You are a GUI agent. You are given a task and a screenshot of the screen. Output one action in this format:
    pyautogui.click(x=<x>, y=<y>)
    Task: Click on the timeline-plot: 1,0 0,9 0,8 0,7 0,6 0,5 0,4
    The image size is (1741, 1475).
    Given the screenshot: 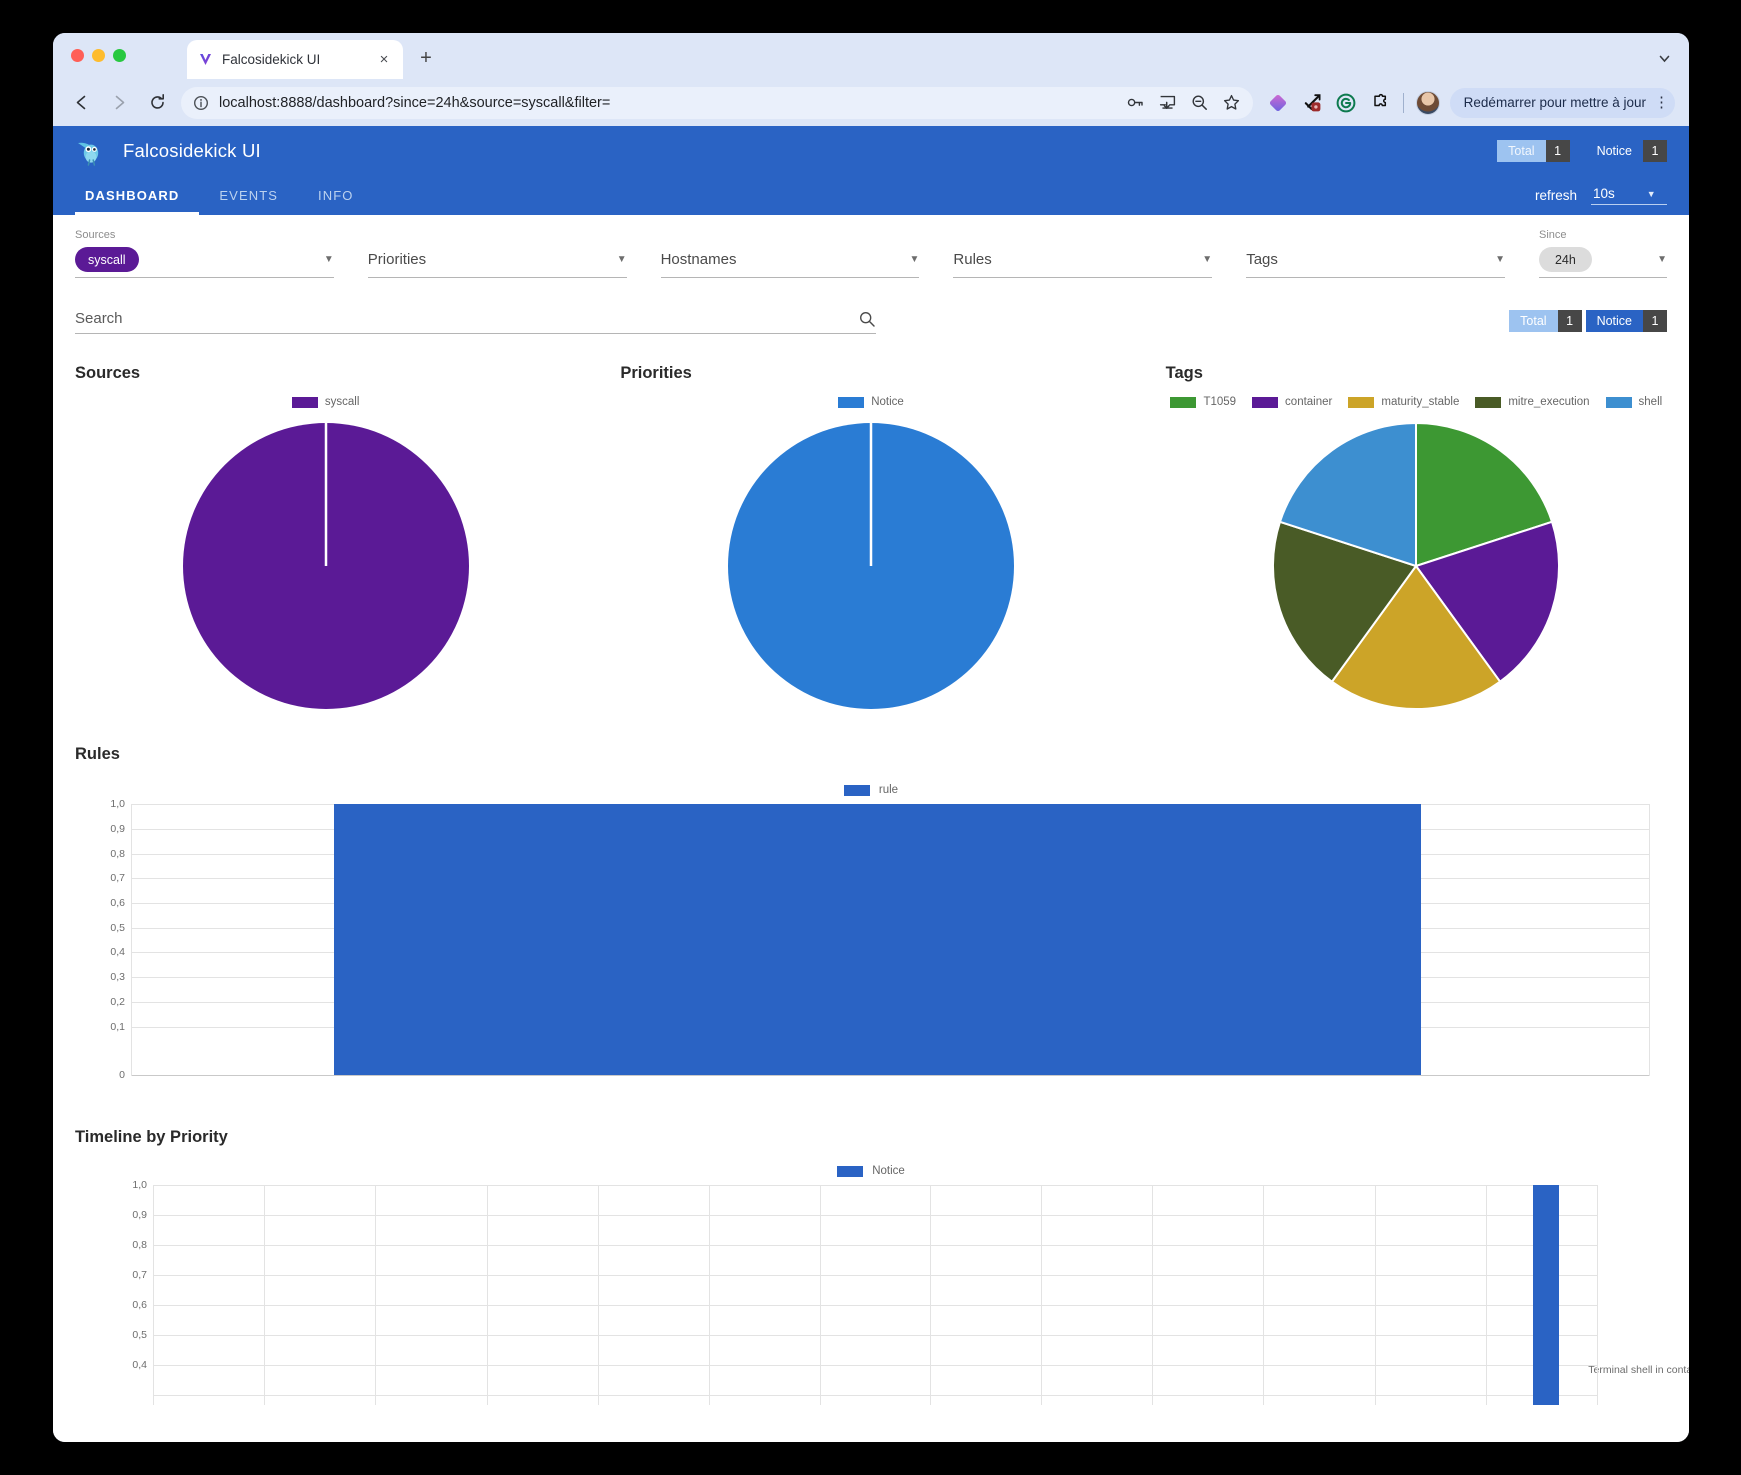 What is the action you would take?
    pyautogui.click(x=865, y=1292)
    